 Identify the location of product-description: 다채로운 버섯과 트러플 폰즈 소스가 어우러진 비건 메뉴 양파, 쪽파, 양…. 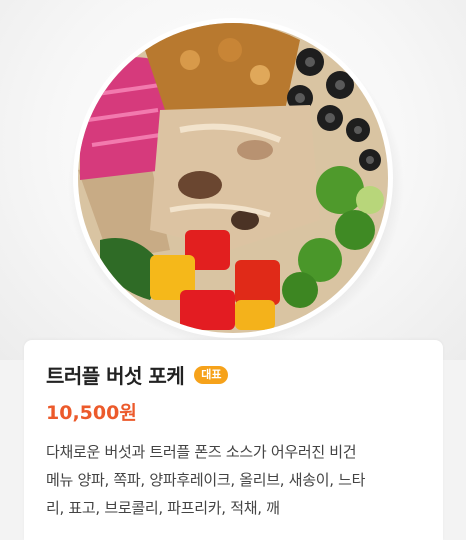
(236, 480).